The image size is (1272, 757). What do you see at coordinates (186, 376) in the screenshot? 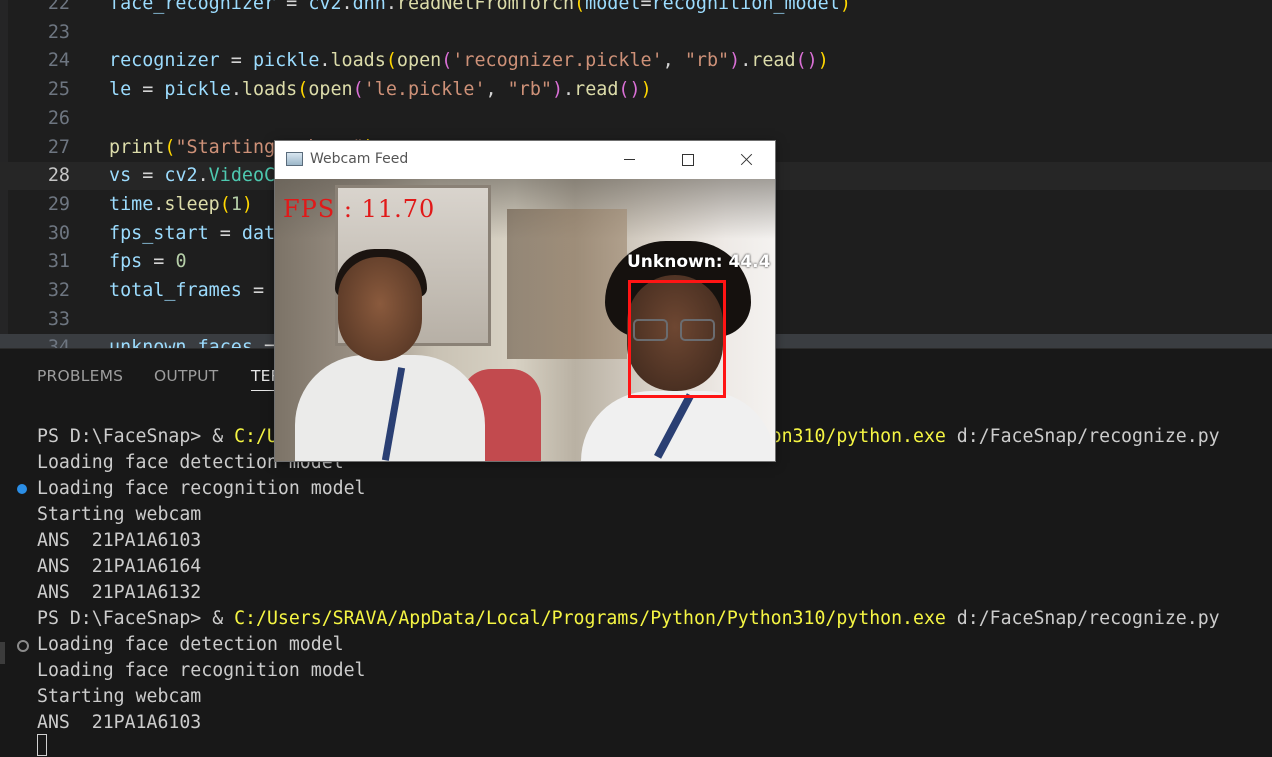
I see `tab-output: OUTPUT` at bounding box center [186, 376].